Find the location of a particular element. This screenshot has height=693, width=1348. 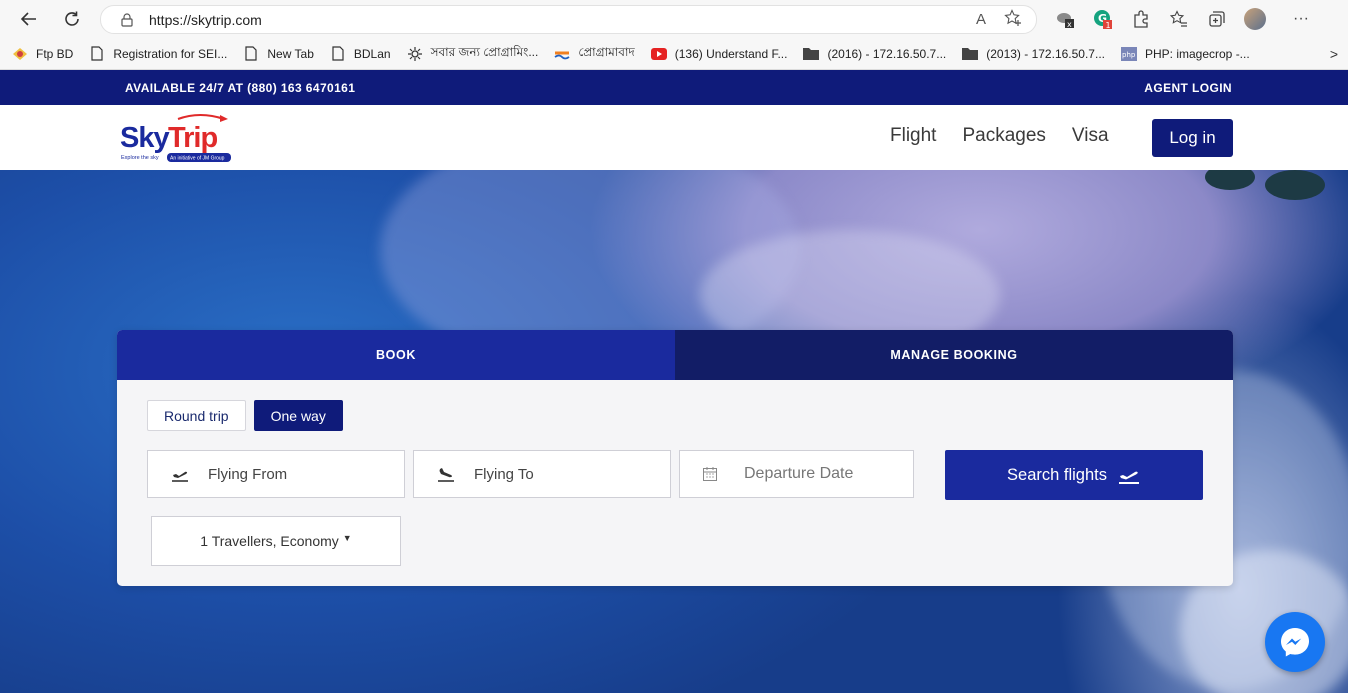

flying-from-field: Flying From is located at coordinates (276, 474).